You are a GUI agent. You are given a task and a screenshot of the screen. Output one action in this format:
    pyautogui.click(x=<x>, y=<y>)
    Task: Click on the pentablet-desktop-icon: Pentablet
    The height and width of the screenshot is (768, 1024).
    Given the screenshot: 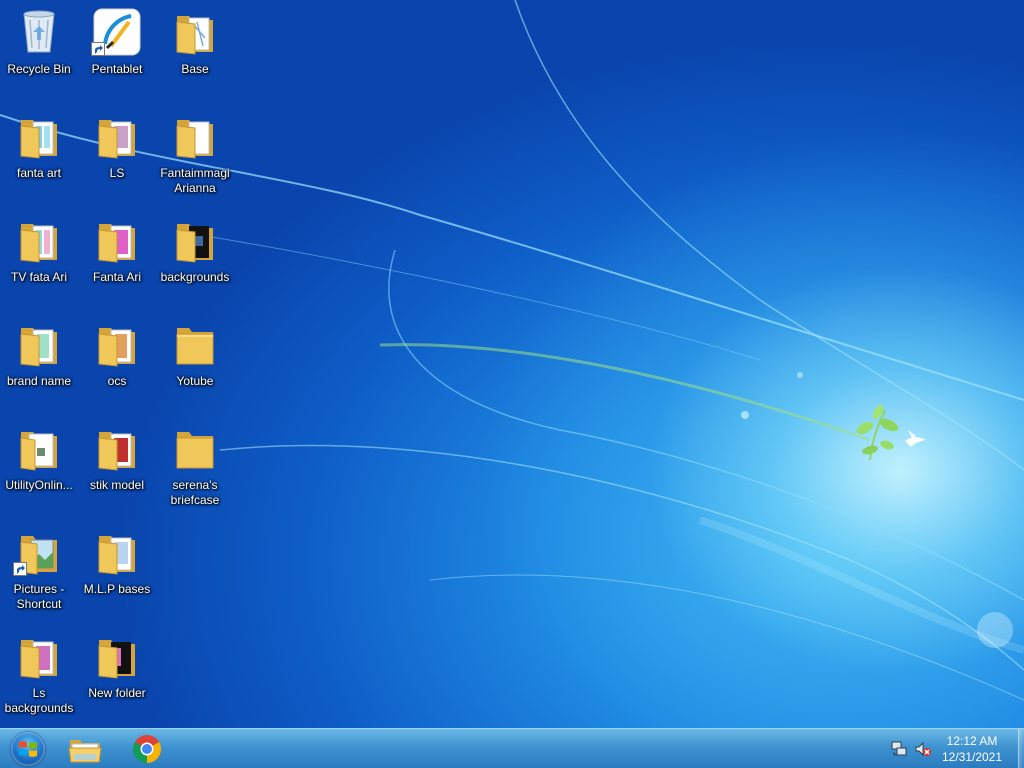 What is the action you would take?
    pyautogui.click(x=117, y=52)
    